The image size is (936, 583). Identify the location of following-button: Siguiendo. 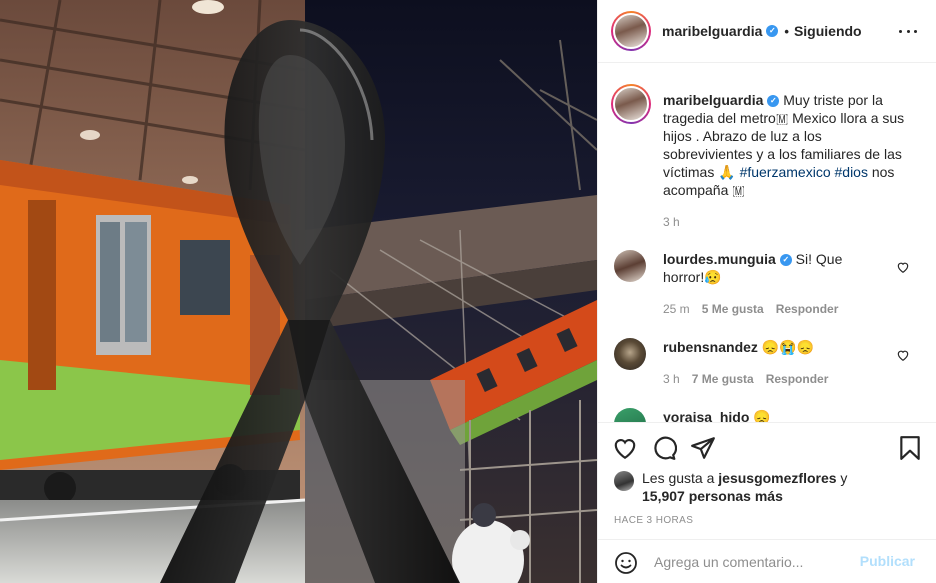
(828, 31).